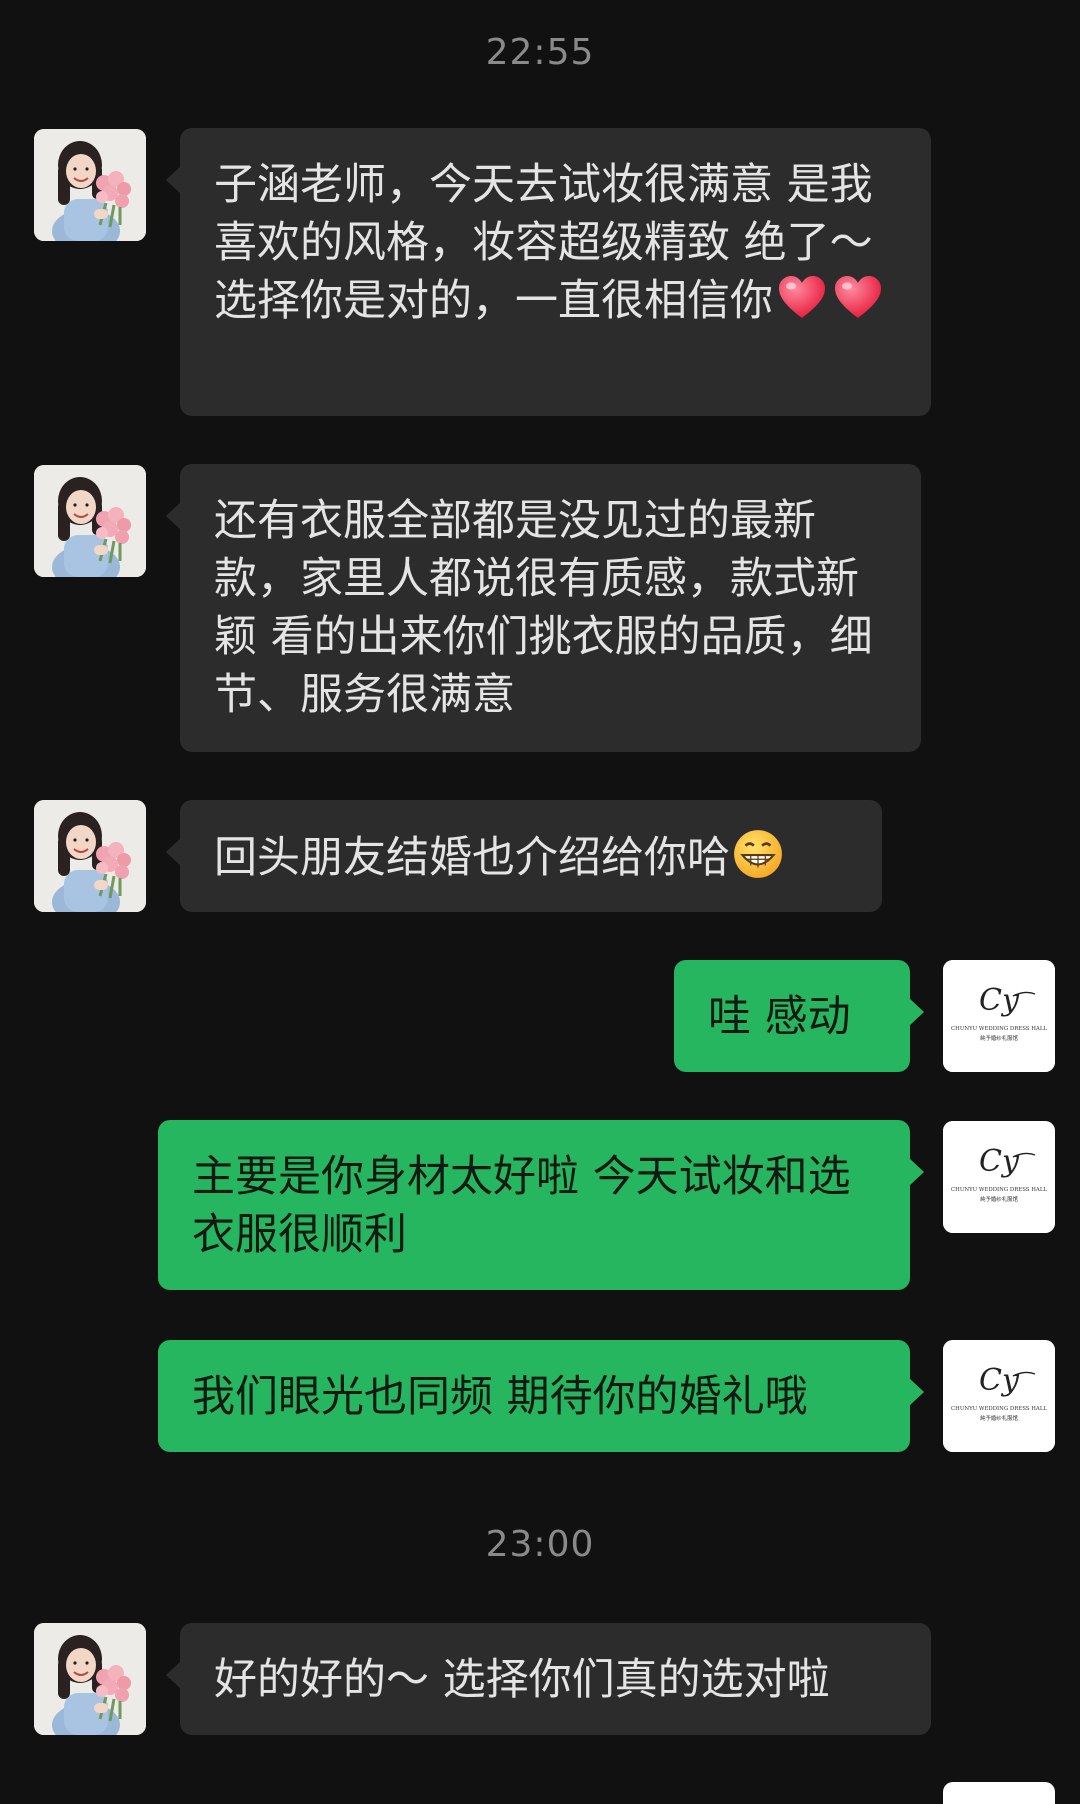 The image size is (1080, 1804). I want to click on message-text: 哇 感动, so click(779, 1017).